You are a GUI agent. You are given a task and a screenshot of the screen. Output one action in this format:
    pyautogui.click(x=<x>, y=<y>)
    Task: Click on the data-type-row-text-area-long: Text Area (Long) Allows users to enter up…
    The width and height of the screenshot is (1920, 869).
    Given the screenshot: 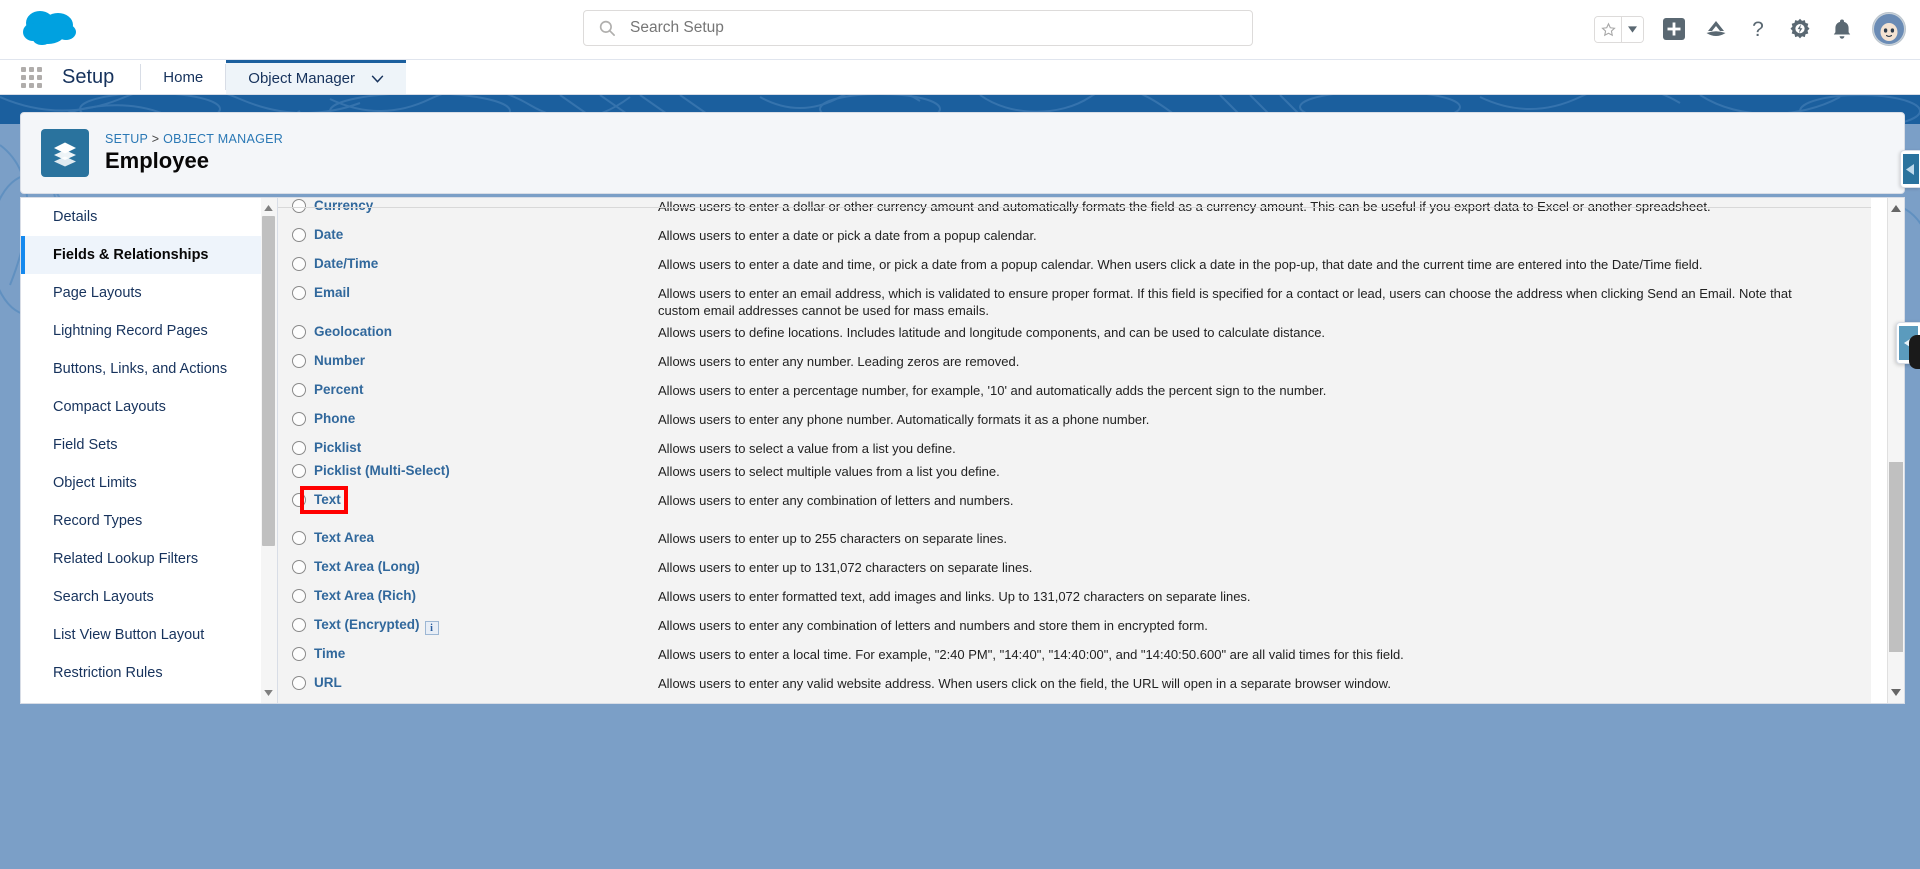 What is the action you would take?
    pyautogui.click(x=1074, y=567)
    